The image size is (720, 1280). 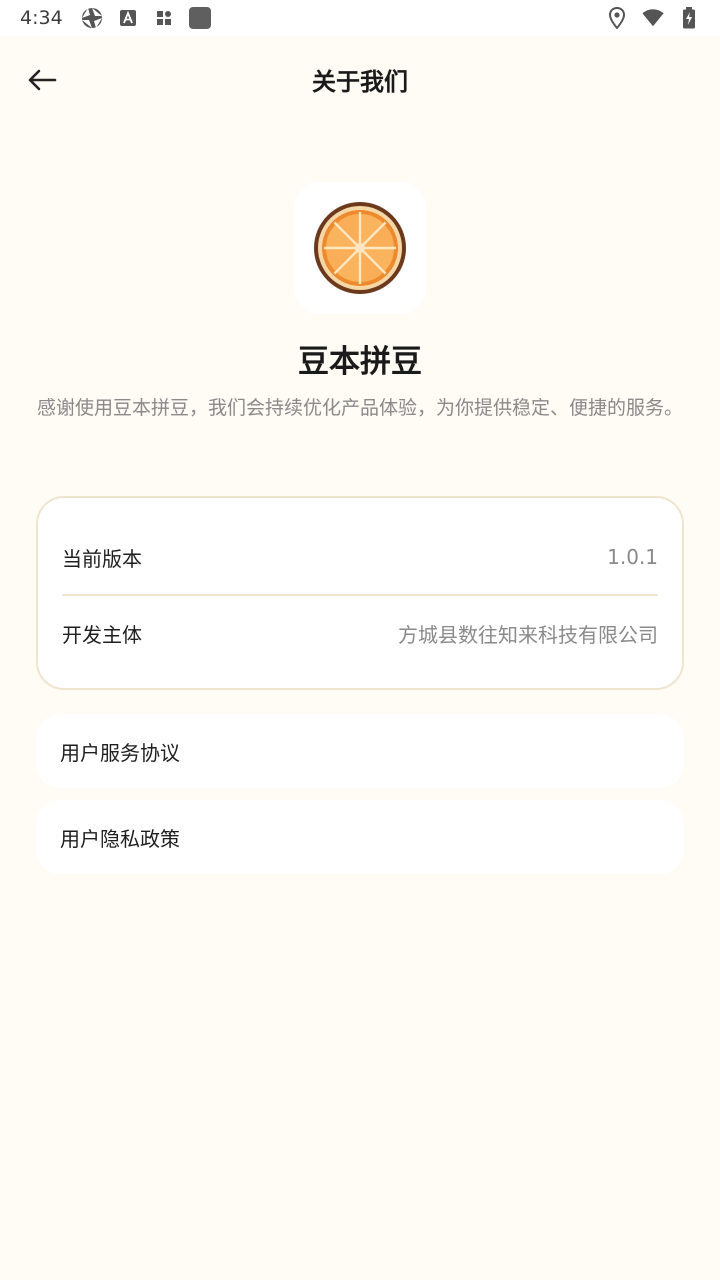 I want to click on status-left-icons, so click(x=146, y=18).